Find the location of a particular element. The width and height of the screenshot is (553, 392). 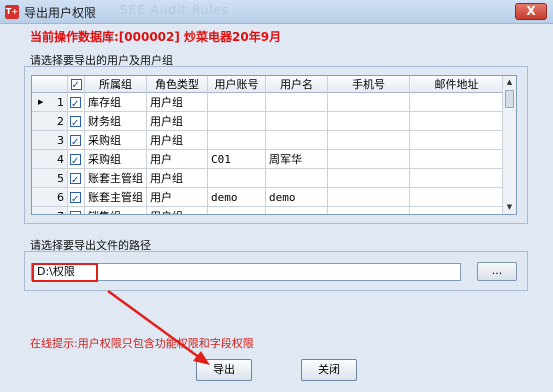

online-hint: 在线提示:用户权限只包含功能权限和字段权限 is located at coordinates (142, 343).